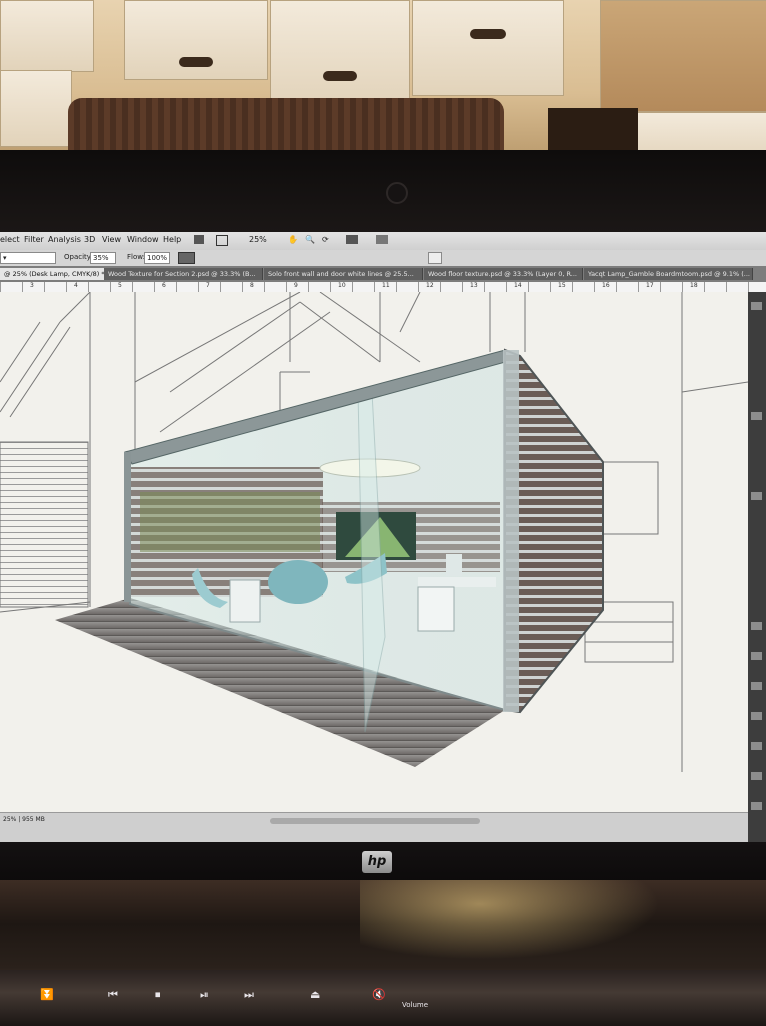  I want to click on ruler-number: 4, so click(76, 285).